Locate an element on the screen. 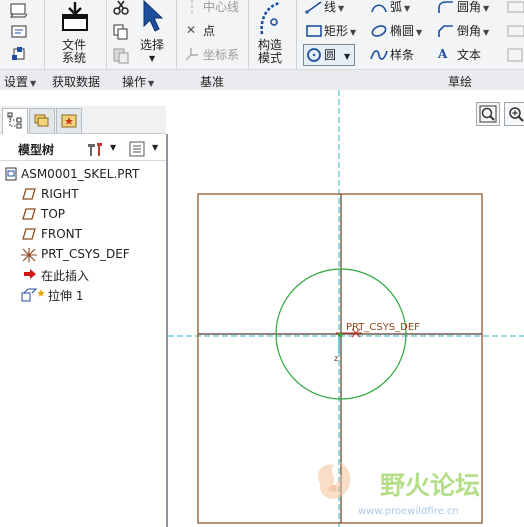 This screenshot has height=527, width=524. arc-icon is located at coordinates (379, 7).